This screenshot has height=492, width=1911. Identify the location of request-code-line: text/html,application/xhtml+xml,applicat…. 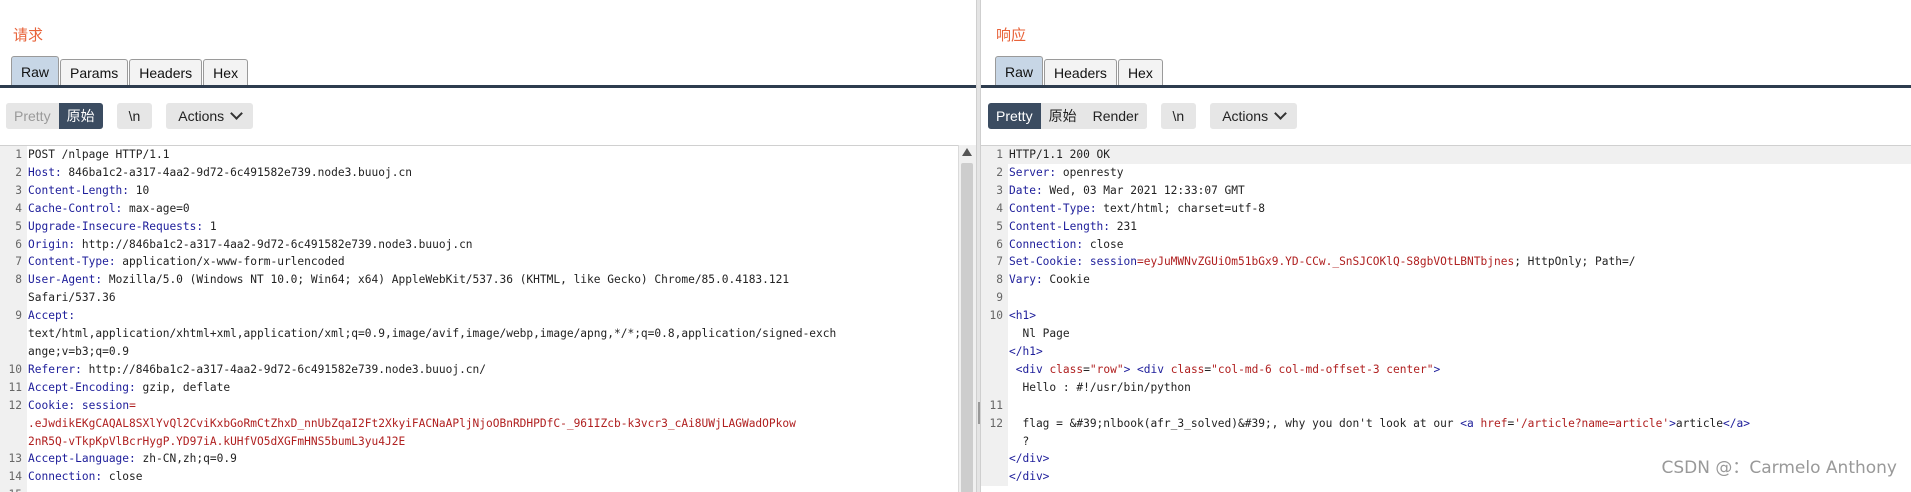
(488, 334).